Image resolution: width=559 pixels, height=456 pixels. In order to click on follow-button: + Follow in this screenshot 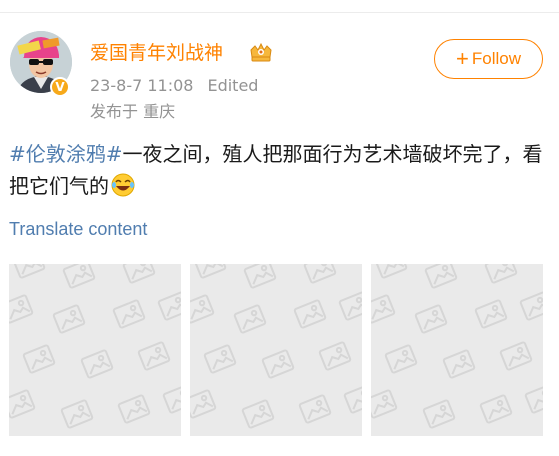, I will do `click(488, 59)`.